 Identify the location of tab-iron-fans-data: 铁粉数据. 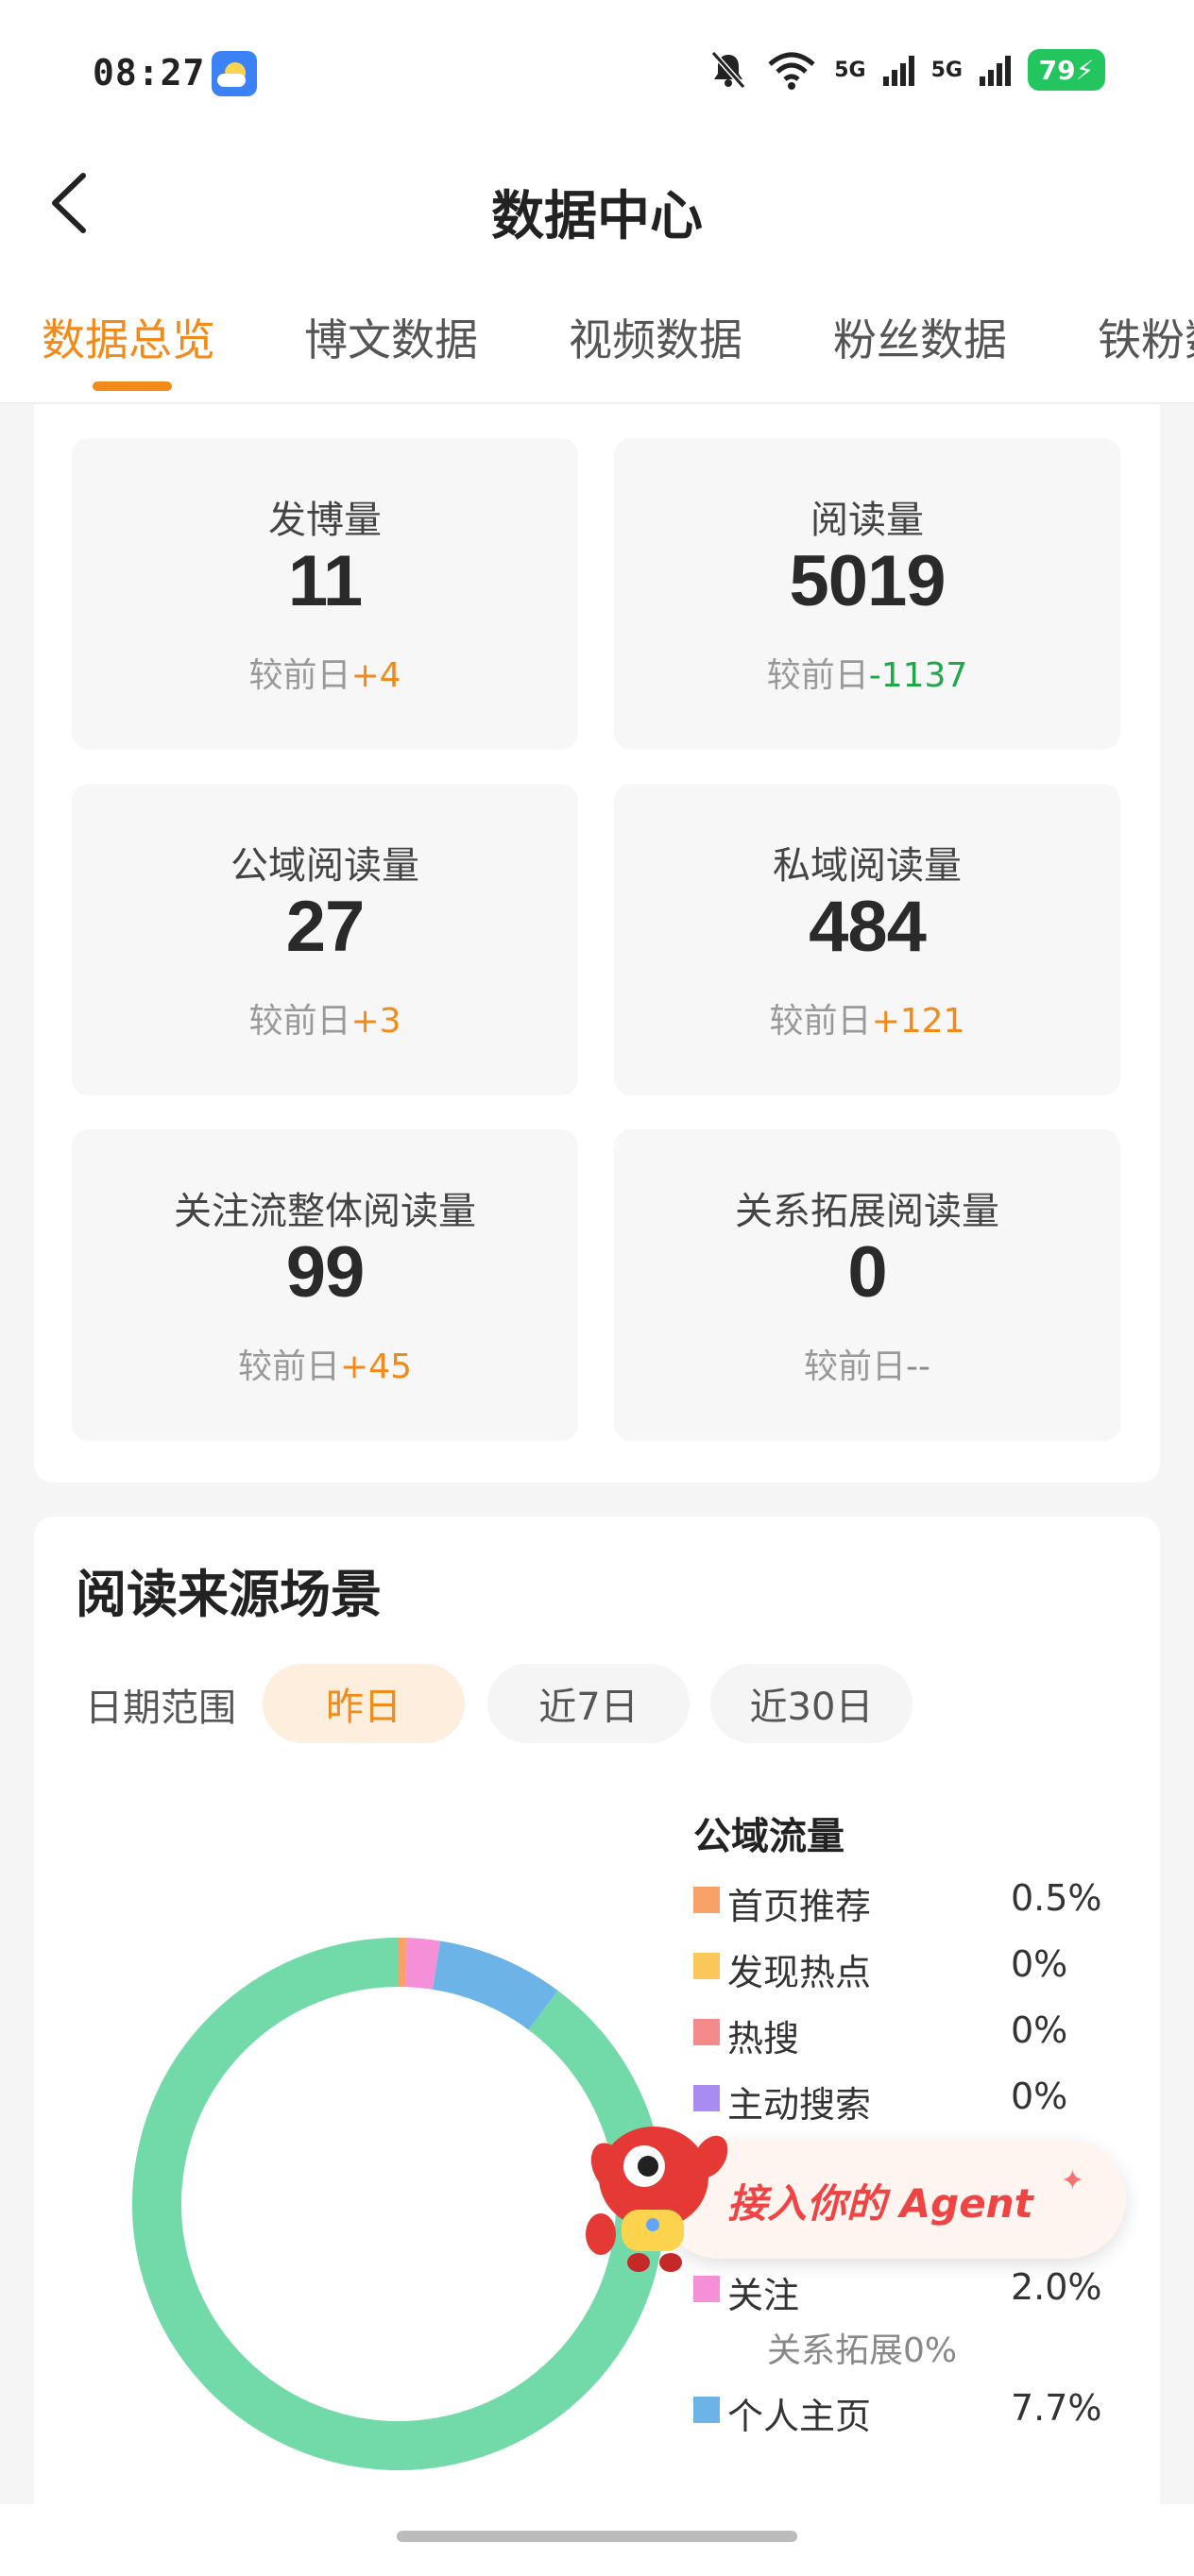
(1146, 337).